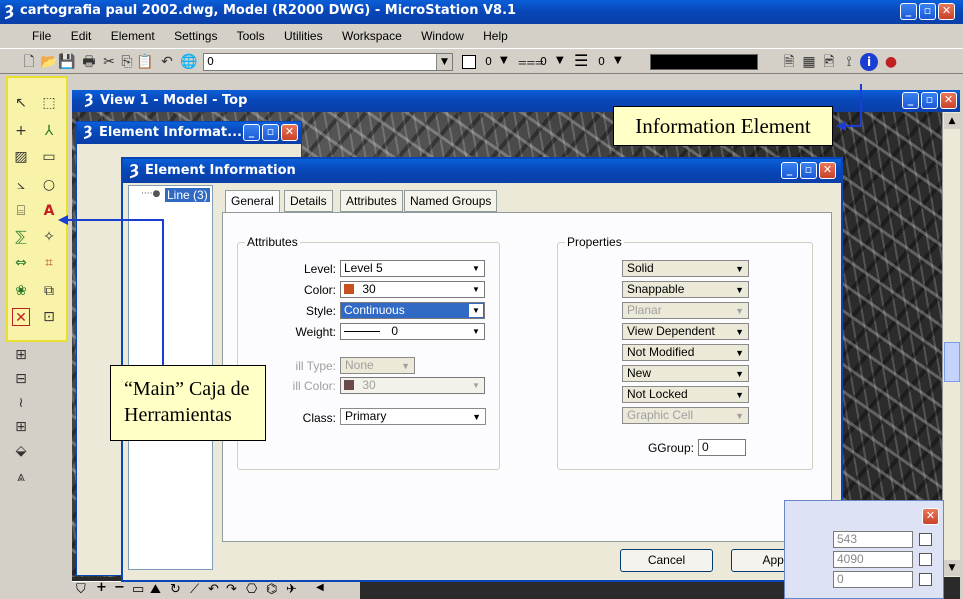 This screenshot has width=963, height=599. Describe the element at coordinates (113, 292) in the screenshot. I see `toolbox-arrow` at that location.